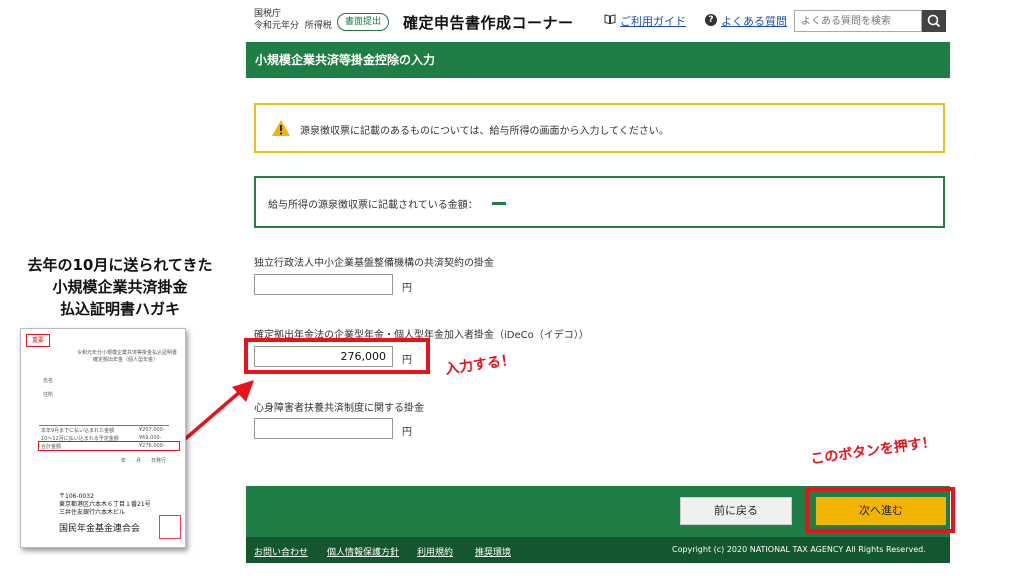  I want to click on footer-link-contact: お問い合わせ, so click(281, 551).